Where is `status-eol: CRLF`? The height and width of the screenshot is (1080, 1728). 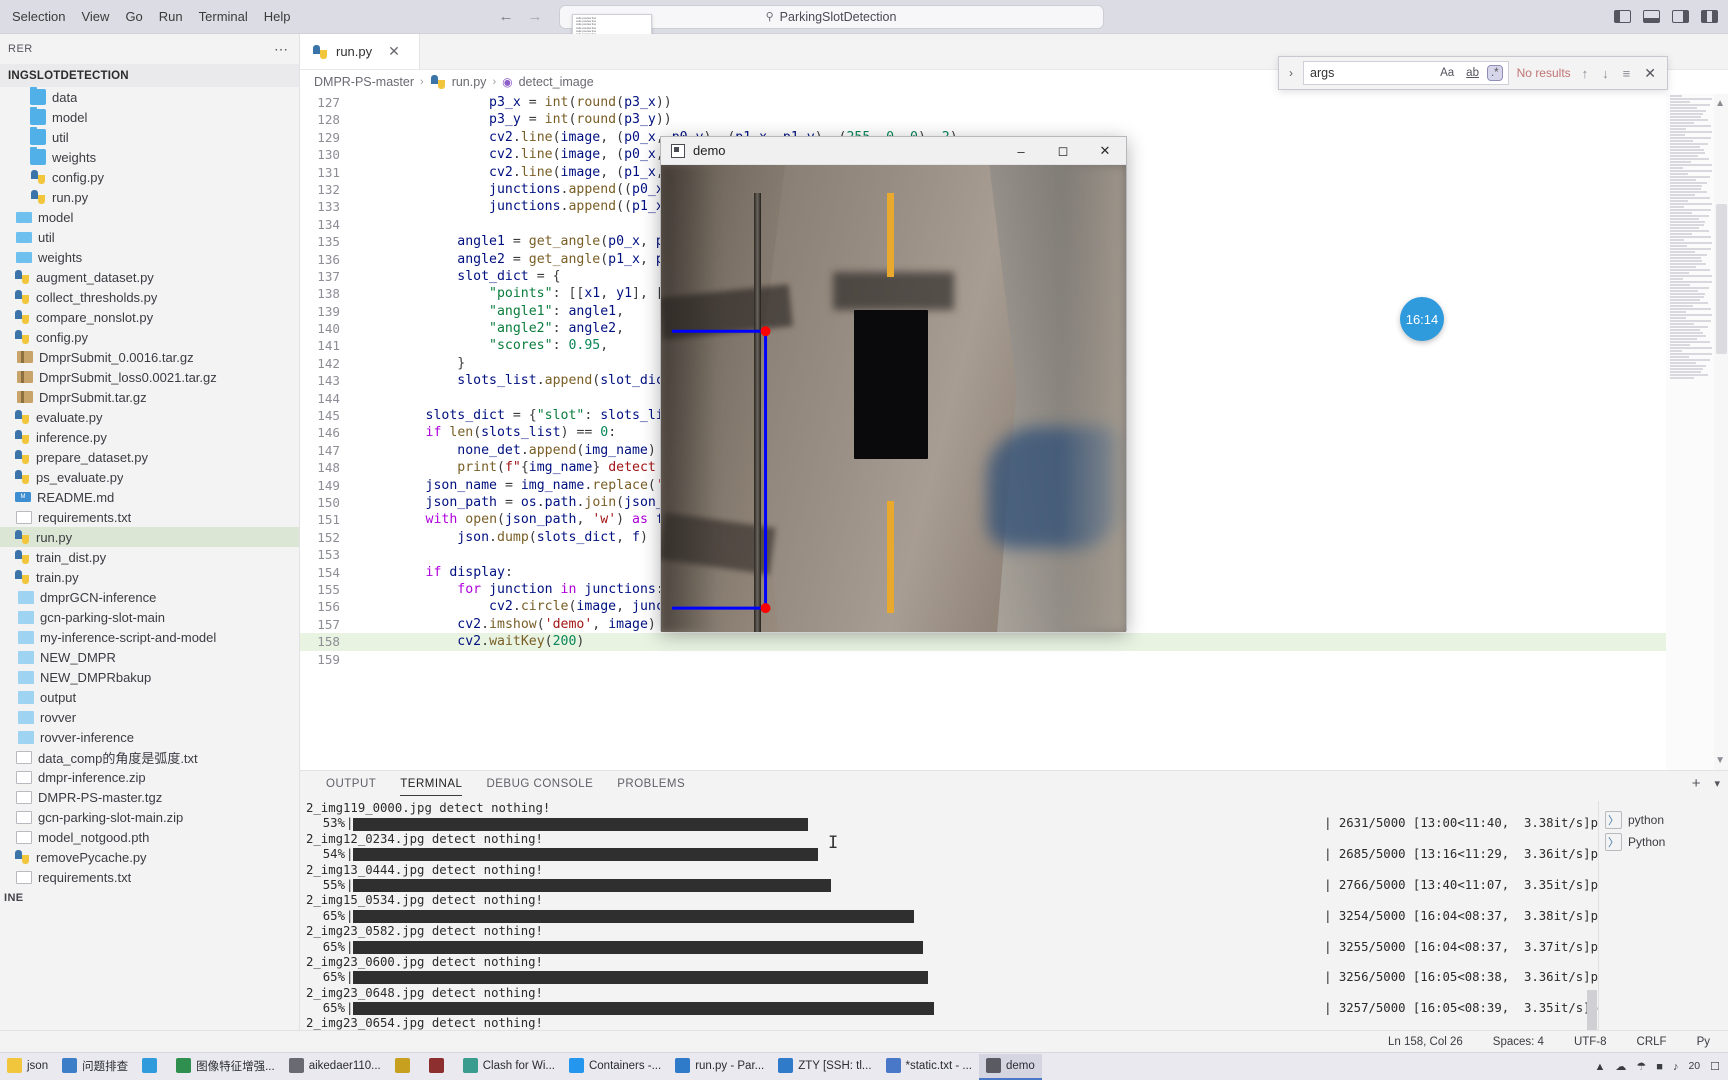
status-eol: CRLF is located at coordinates (1652, 1042).